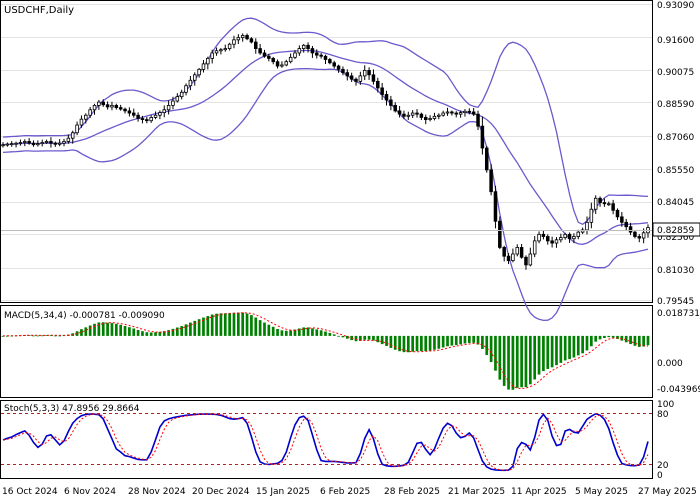 This screenshot has width=700, height=504. Describe the element at coordinates (675, 138) in the screenshot. I see `price-tick: 0.87060` at that location.